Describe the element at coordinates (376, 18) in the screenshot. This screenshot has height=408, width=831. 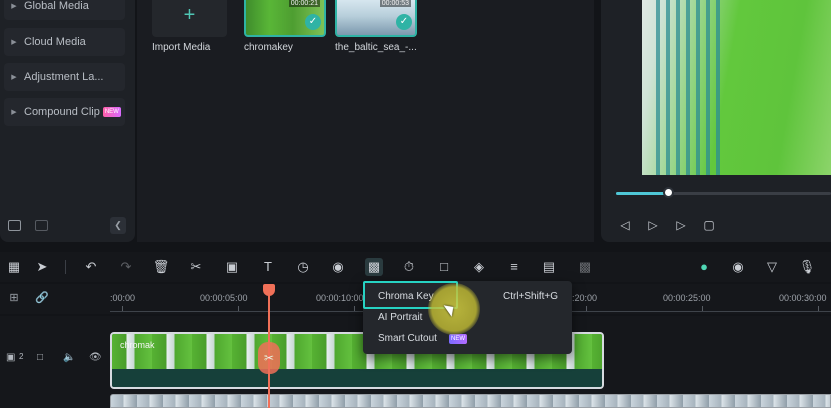
I see `media-thumb-baltic-sea: 00:00:53 ✓` at that location.